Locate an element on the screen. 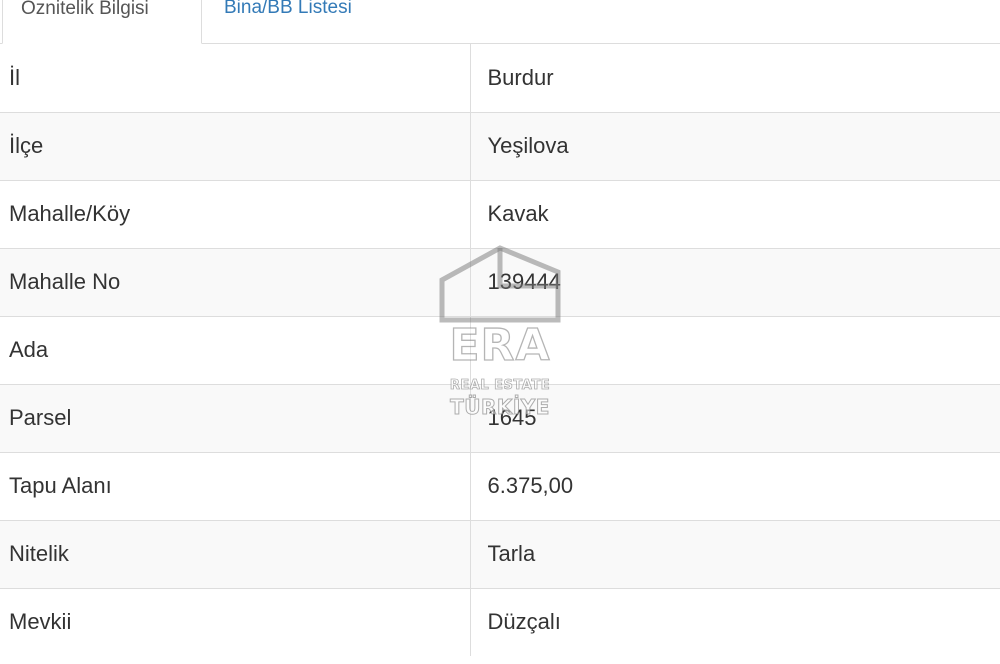 This screenshot has width=1000, height=664. row-value: Burdur is located at coordinates (735, 78).